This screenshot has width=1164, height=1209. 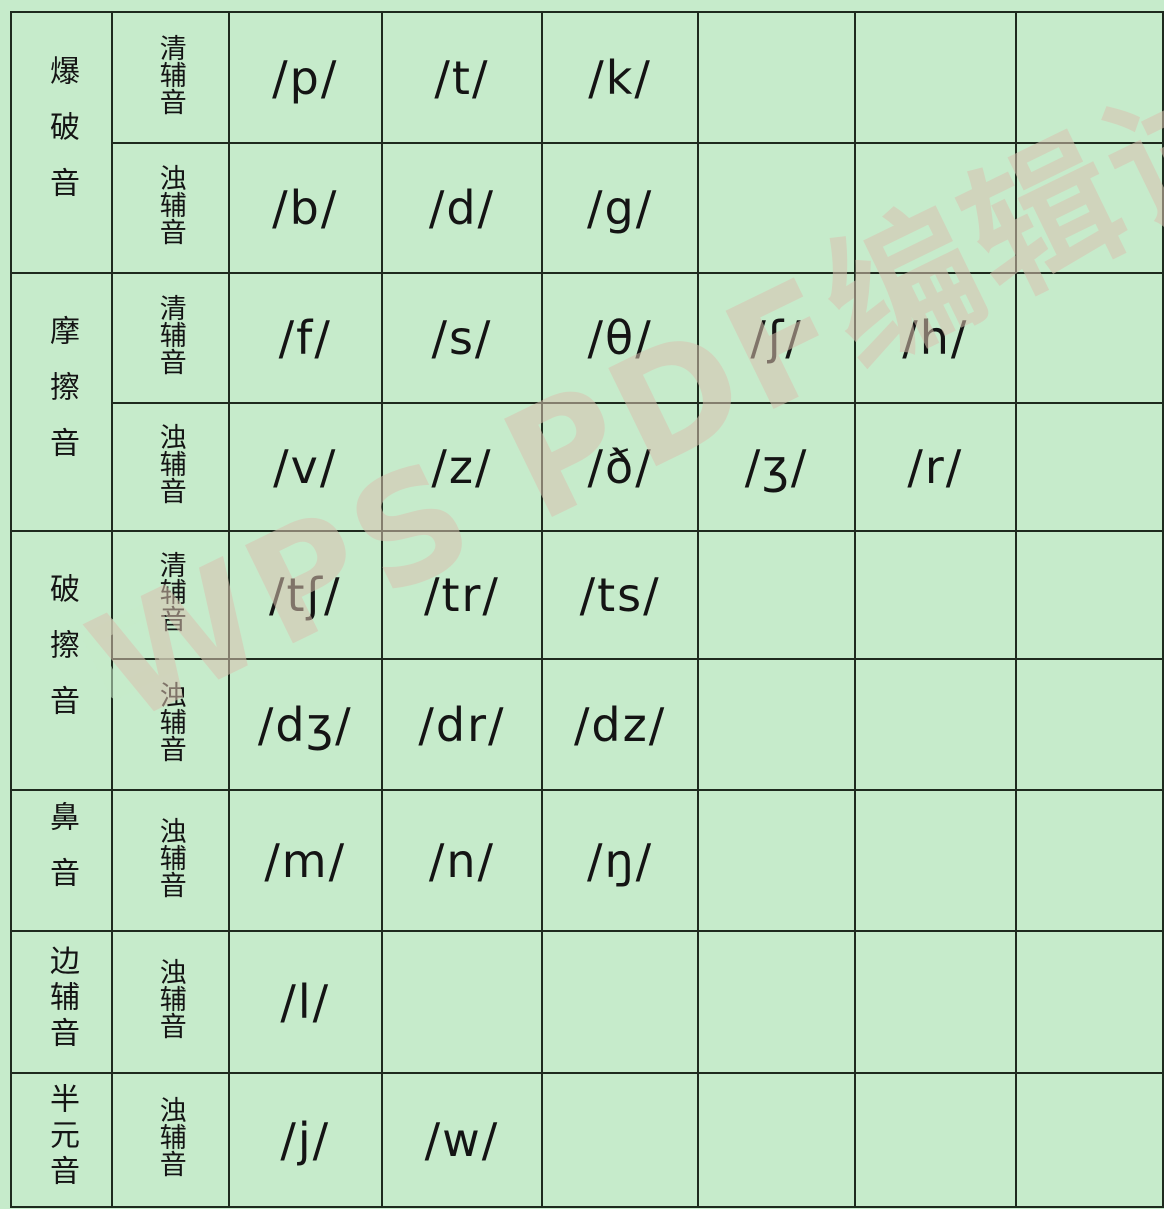 What do you see at coordinates (61, 660) in the screenshot?
I see `category-affricate: 破擦音` at bounding box center [61, 660].